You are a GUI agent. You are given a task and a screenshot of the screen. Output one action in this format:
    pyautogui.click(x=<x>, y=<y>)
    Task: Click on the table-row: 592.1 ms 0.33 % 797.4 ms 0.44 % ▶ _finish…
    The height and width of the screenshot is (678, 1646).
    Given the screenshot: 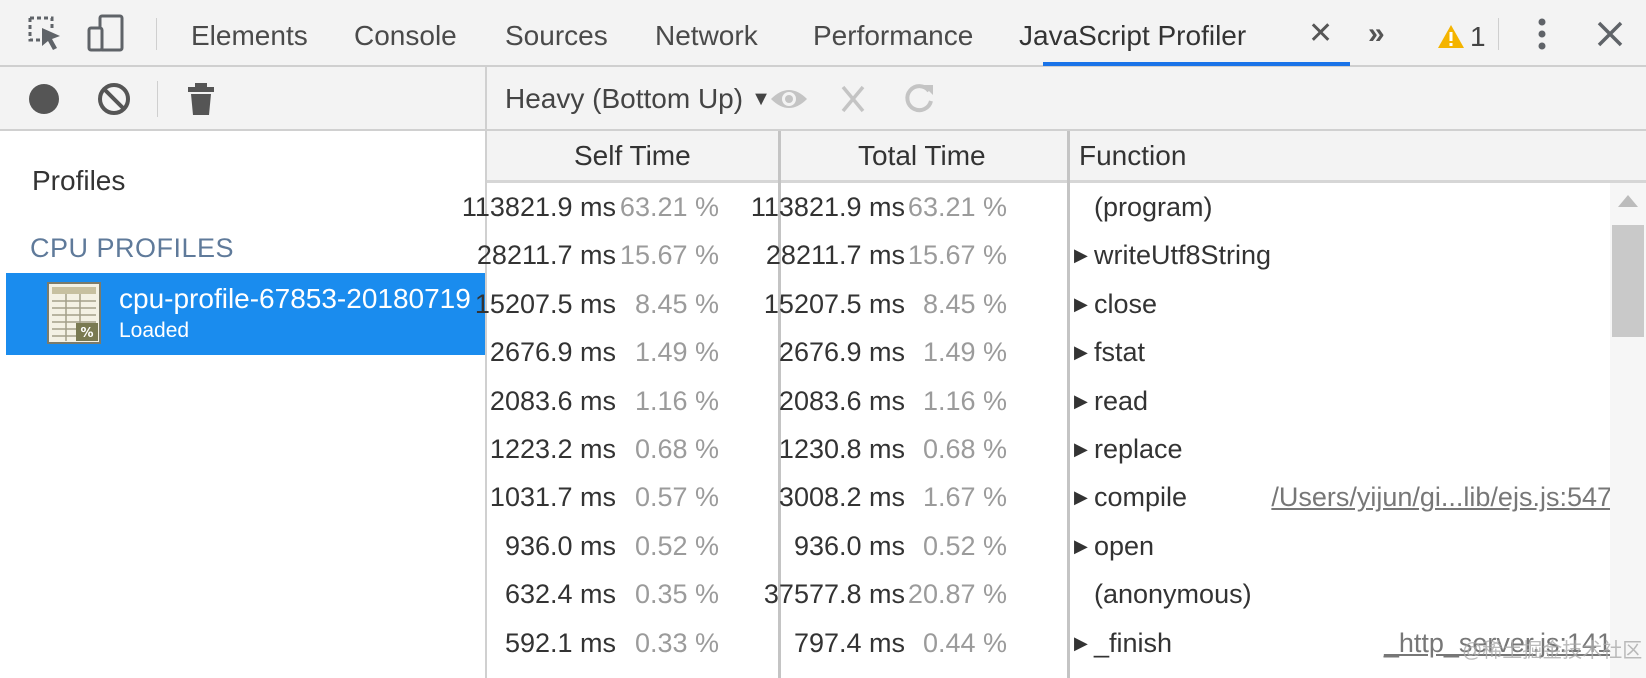 What is the action you would take?
    pyautogui.click(x=1049, y=643)
    